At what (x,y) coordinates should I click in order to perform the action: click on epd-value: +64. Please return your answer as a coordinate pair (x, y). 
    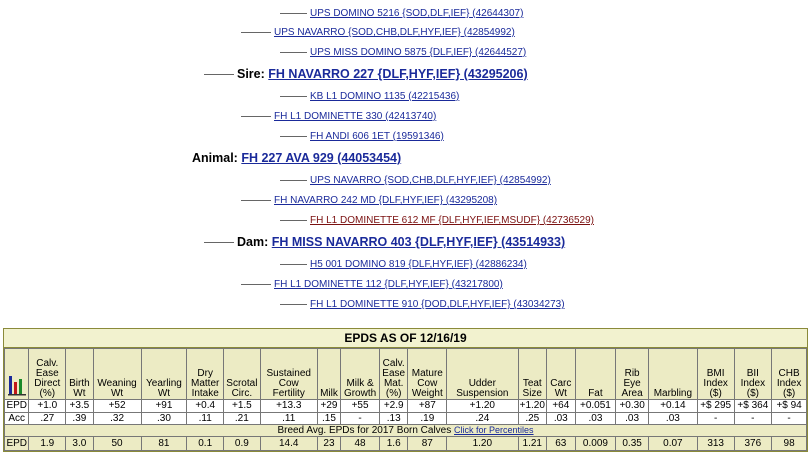
    Looking at the image, I should click on (561, 406).